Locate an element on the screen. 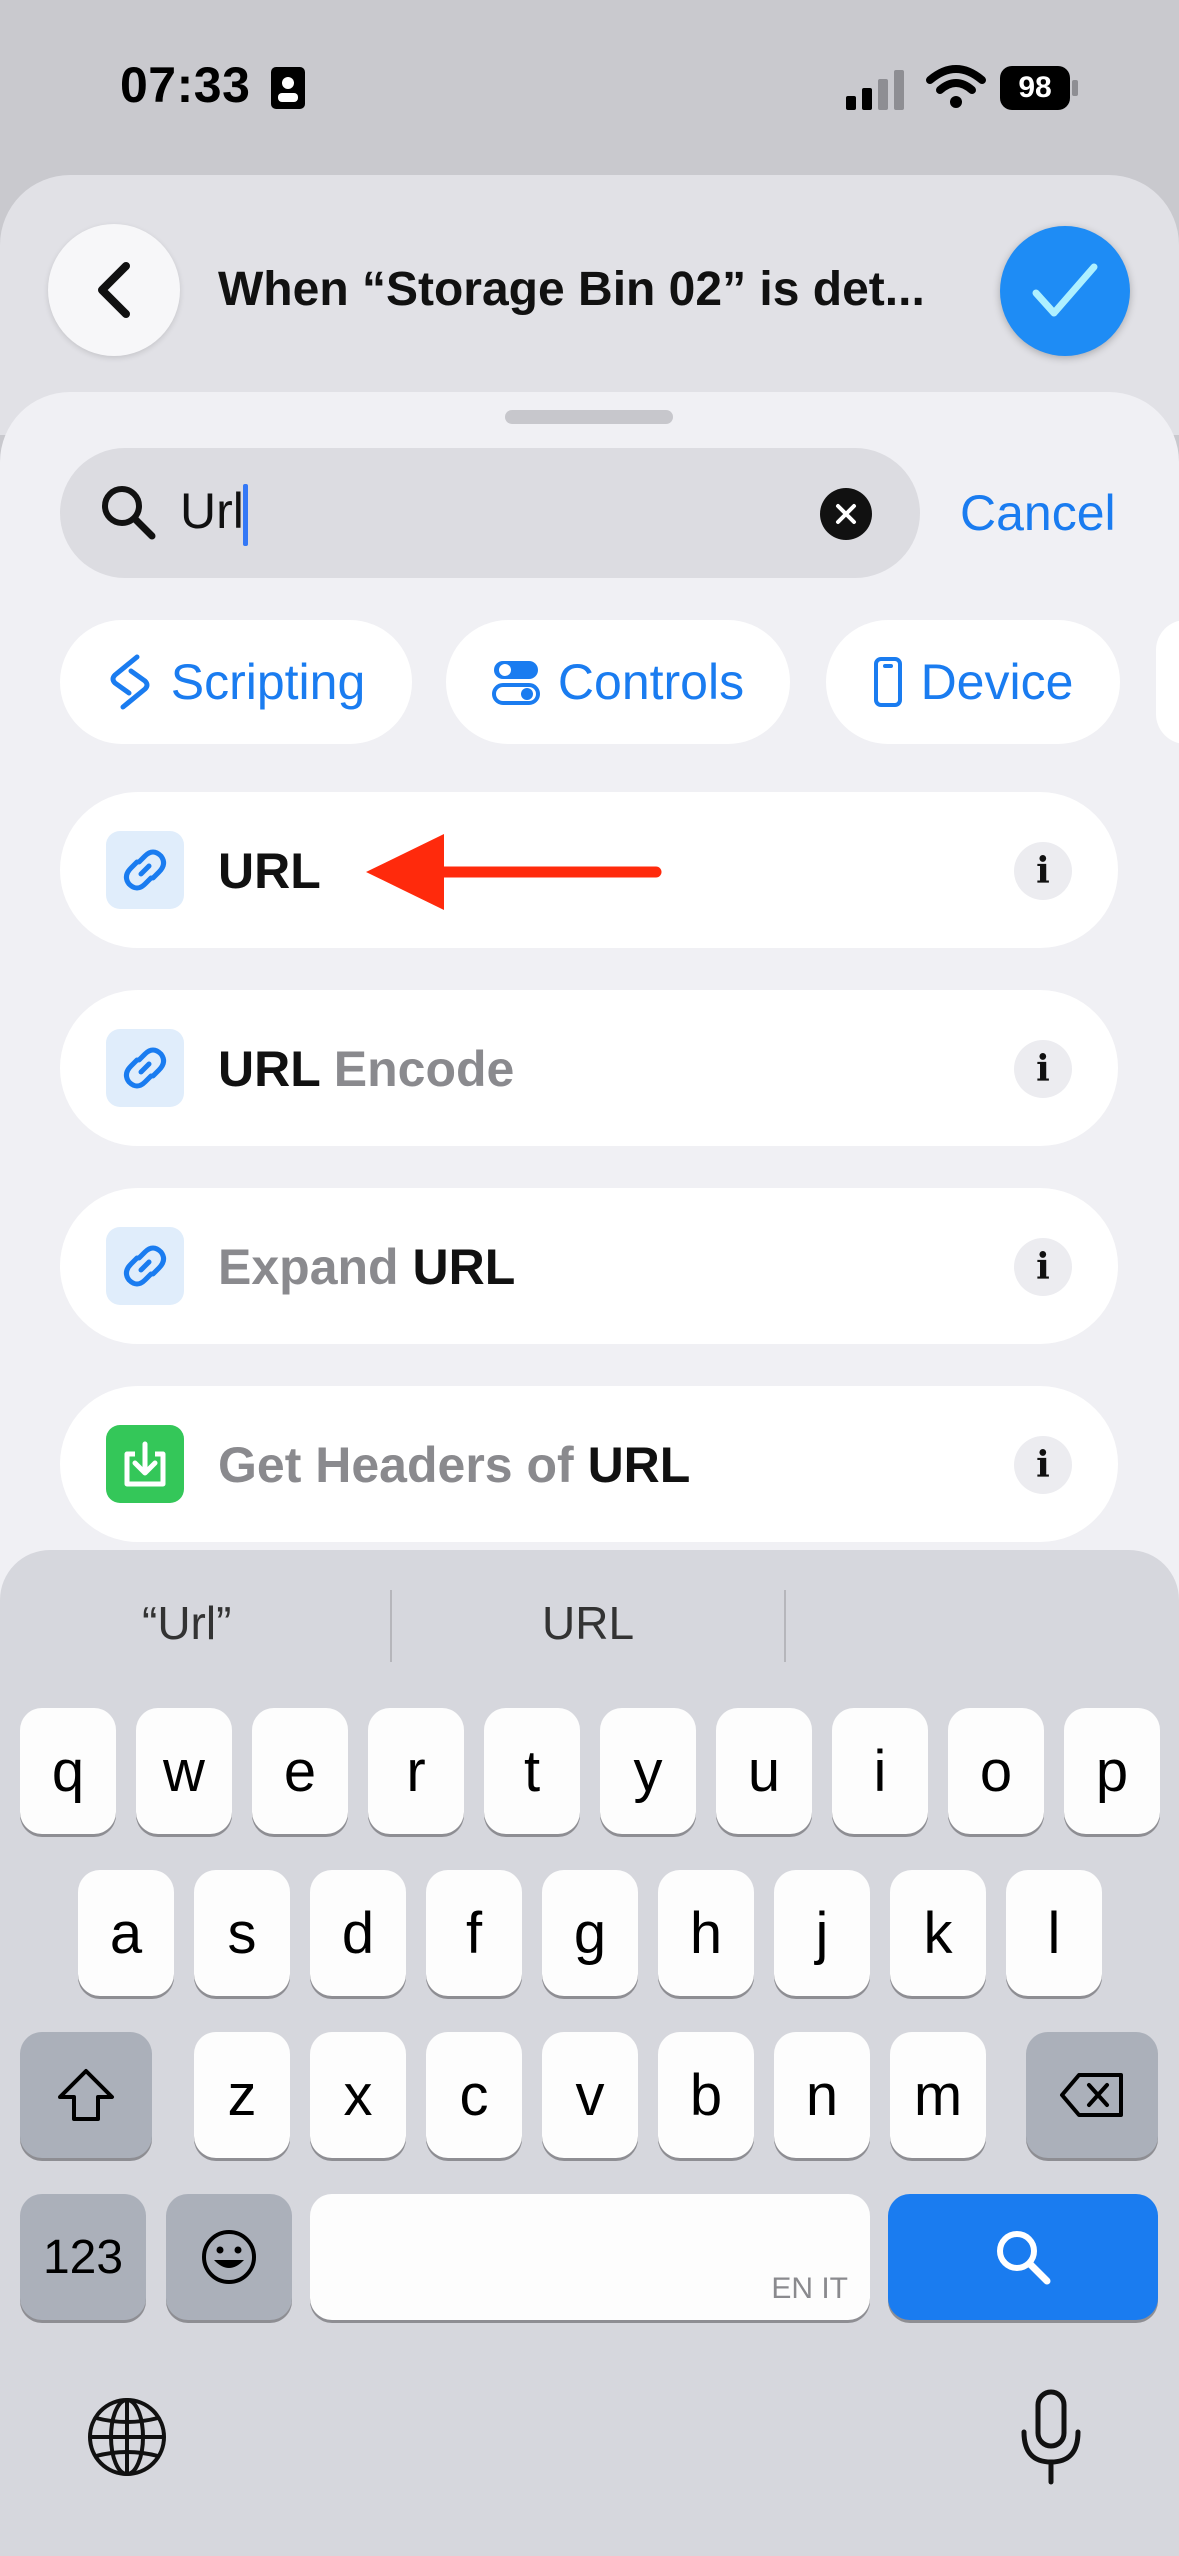 This screenshot has height=2556, width=1179. annotation-arrow-icon is located at coordinates (514, 872).